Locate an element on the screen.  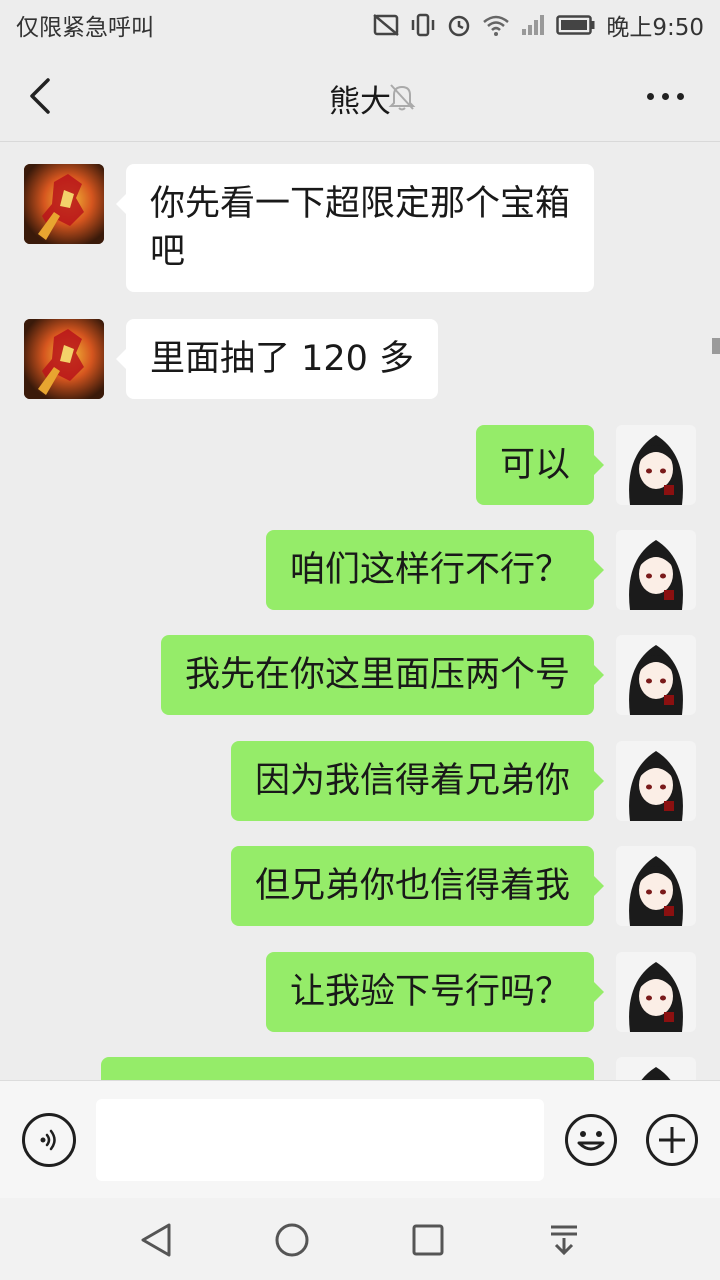
back-triangle-icon is located at coordinates (156, 1240).